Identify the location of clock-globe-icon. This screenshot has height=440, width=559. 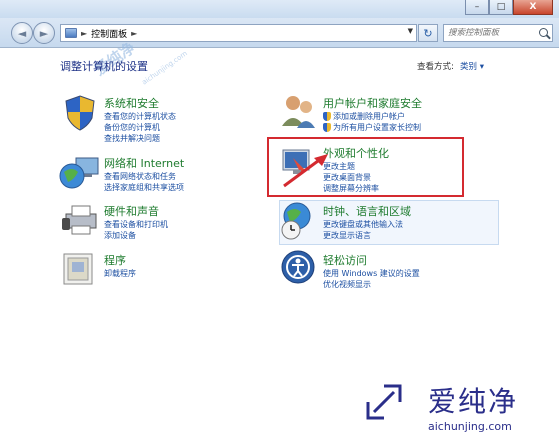
(296, 221).